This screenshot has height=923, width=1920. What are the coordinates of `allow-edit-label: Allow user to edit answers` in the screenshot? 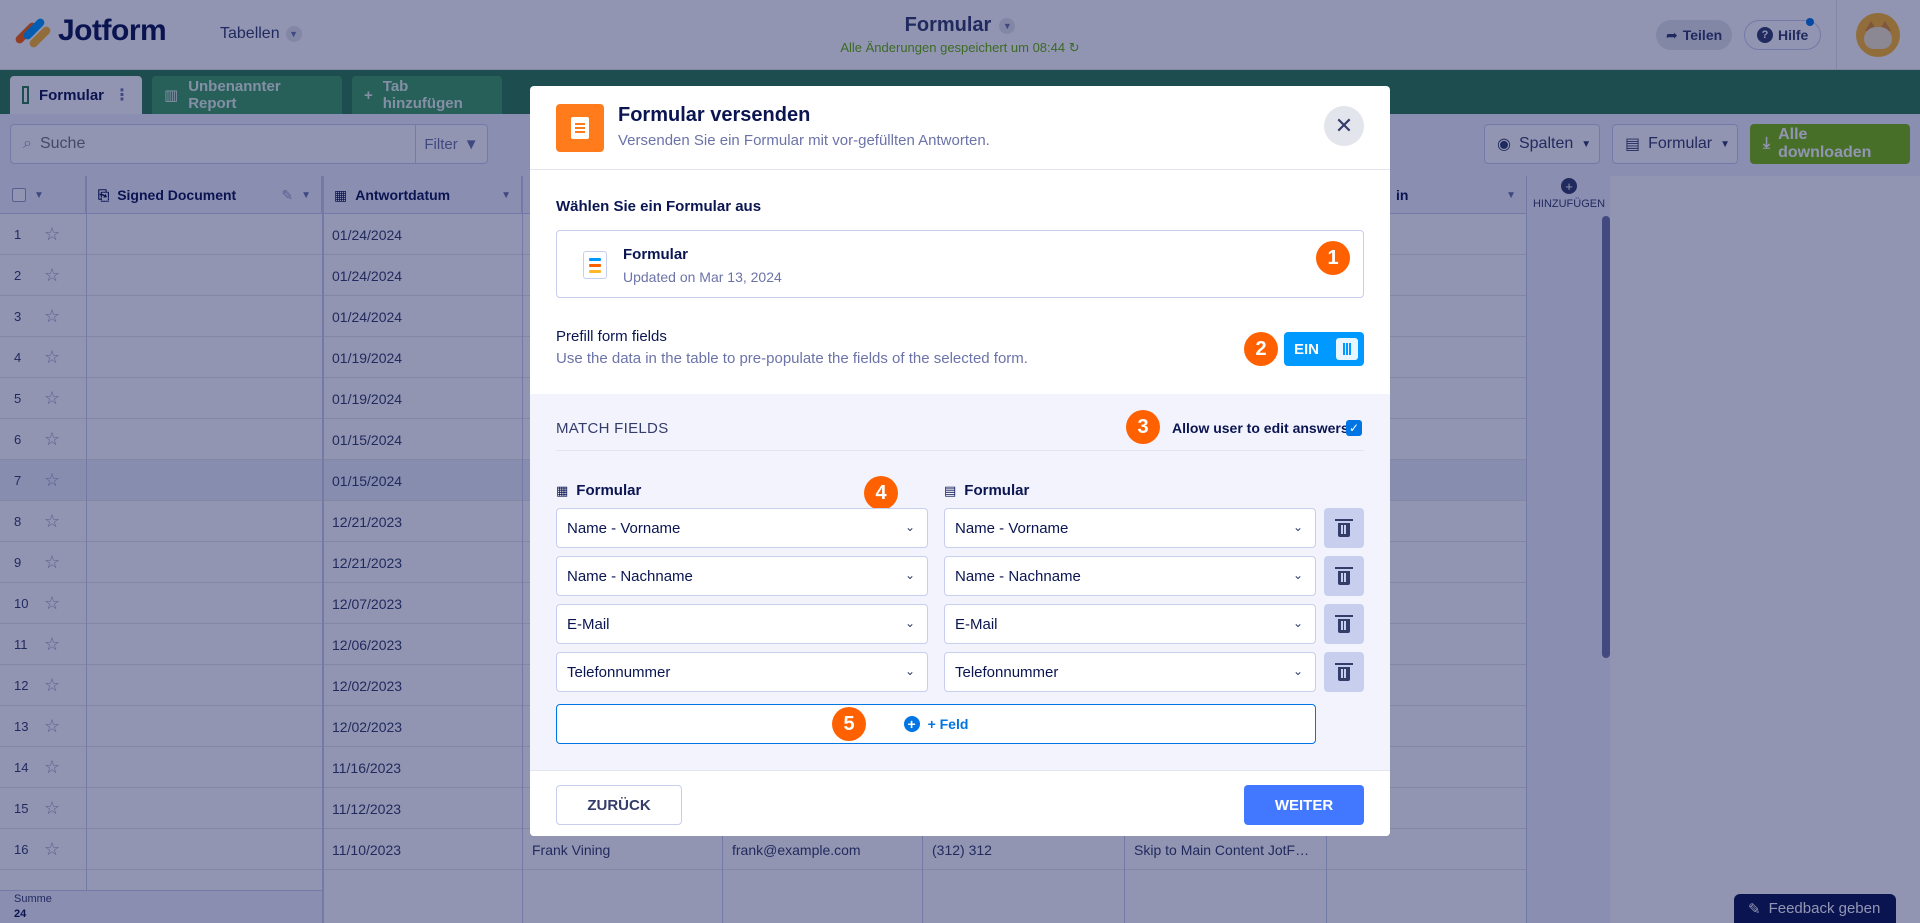 It's located at (1260, 428).